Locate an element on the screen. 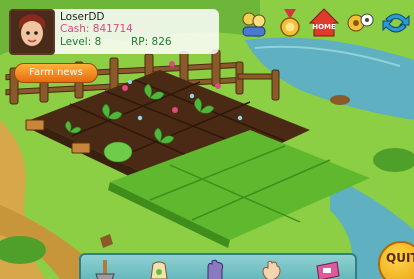 The width and height of the screenshot is (414, 279). fertilizer-icon is located at coordinates (328, 270).